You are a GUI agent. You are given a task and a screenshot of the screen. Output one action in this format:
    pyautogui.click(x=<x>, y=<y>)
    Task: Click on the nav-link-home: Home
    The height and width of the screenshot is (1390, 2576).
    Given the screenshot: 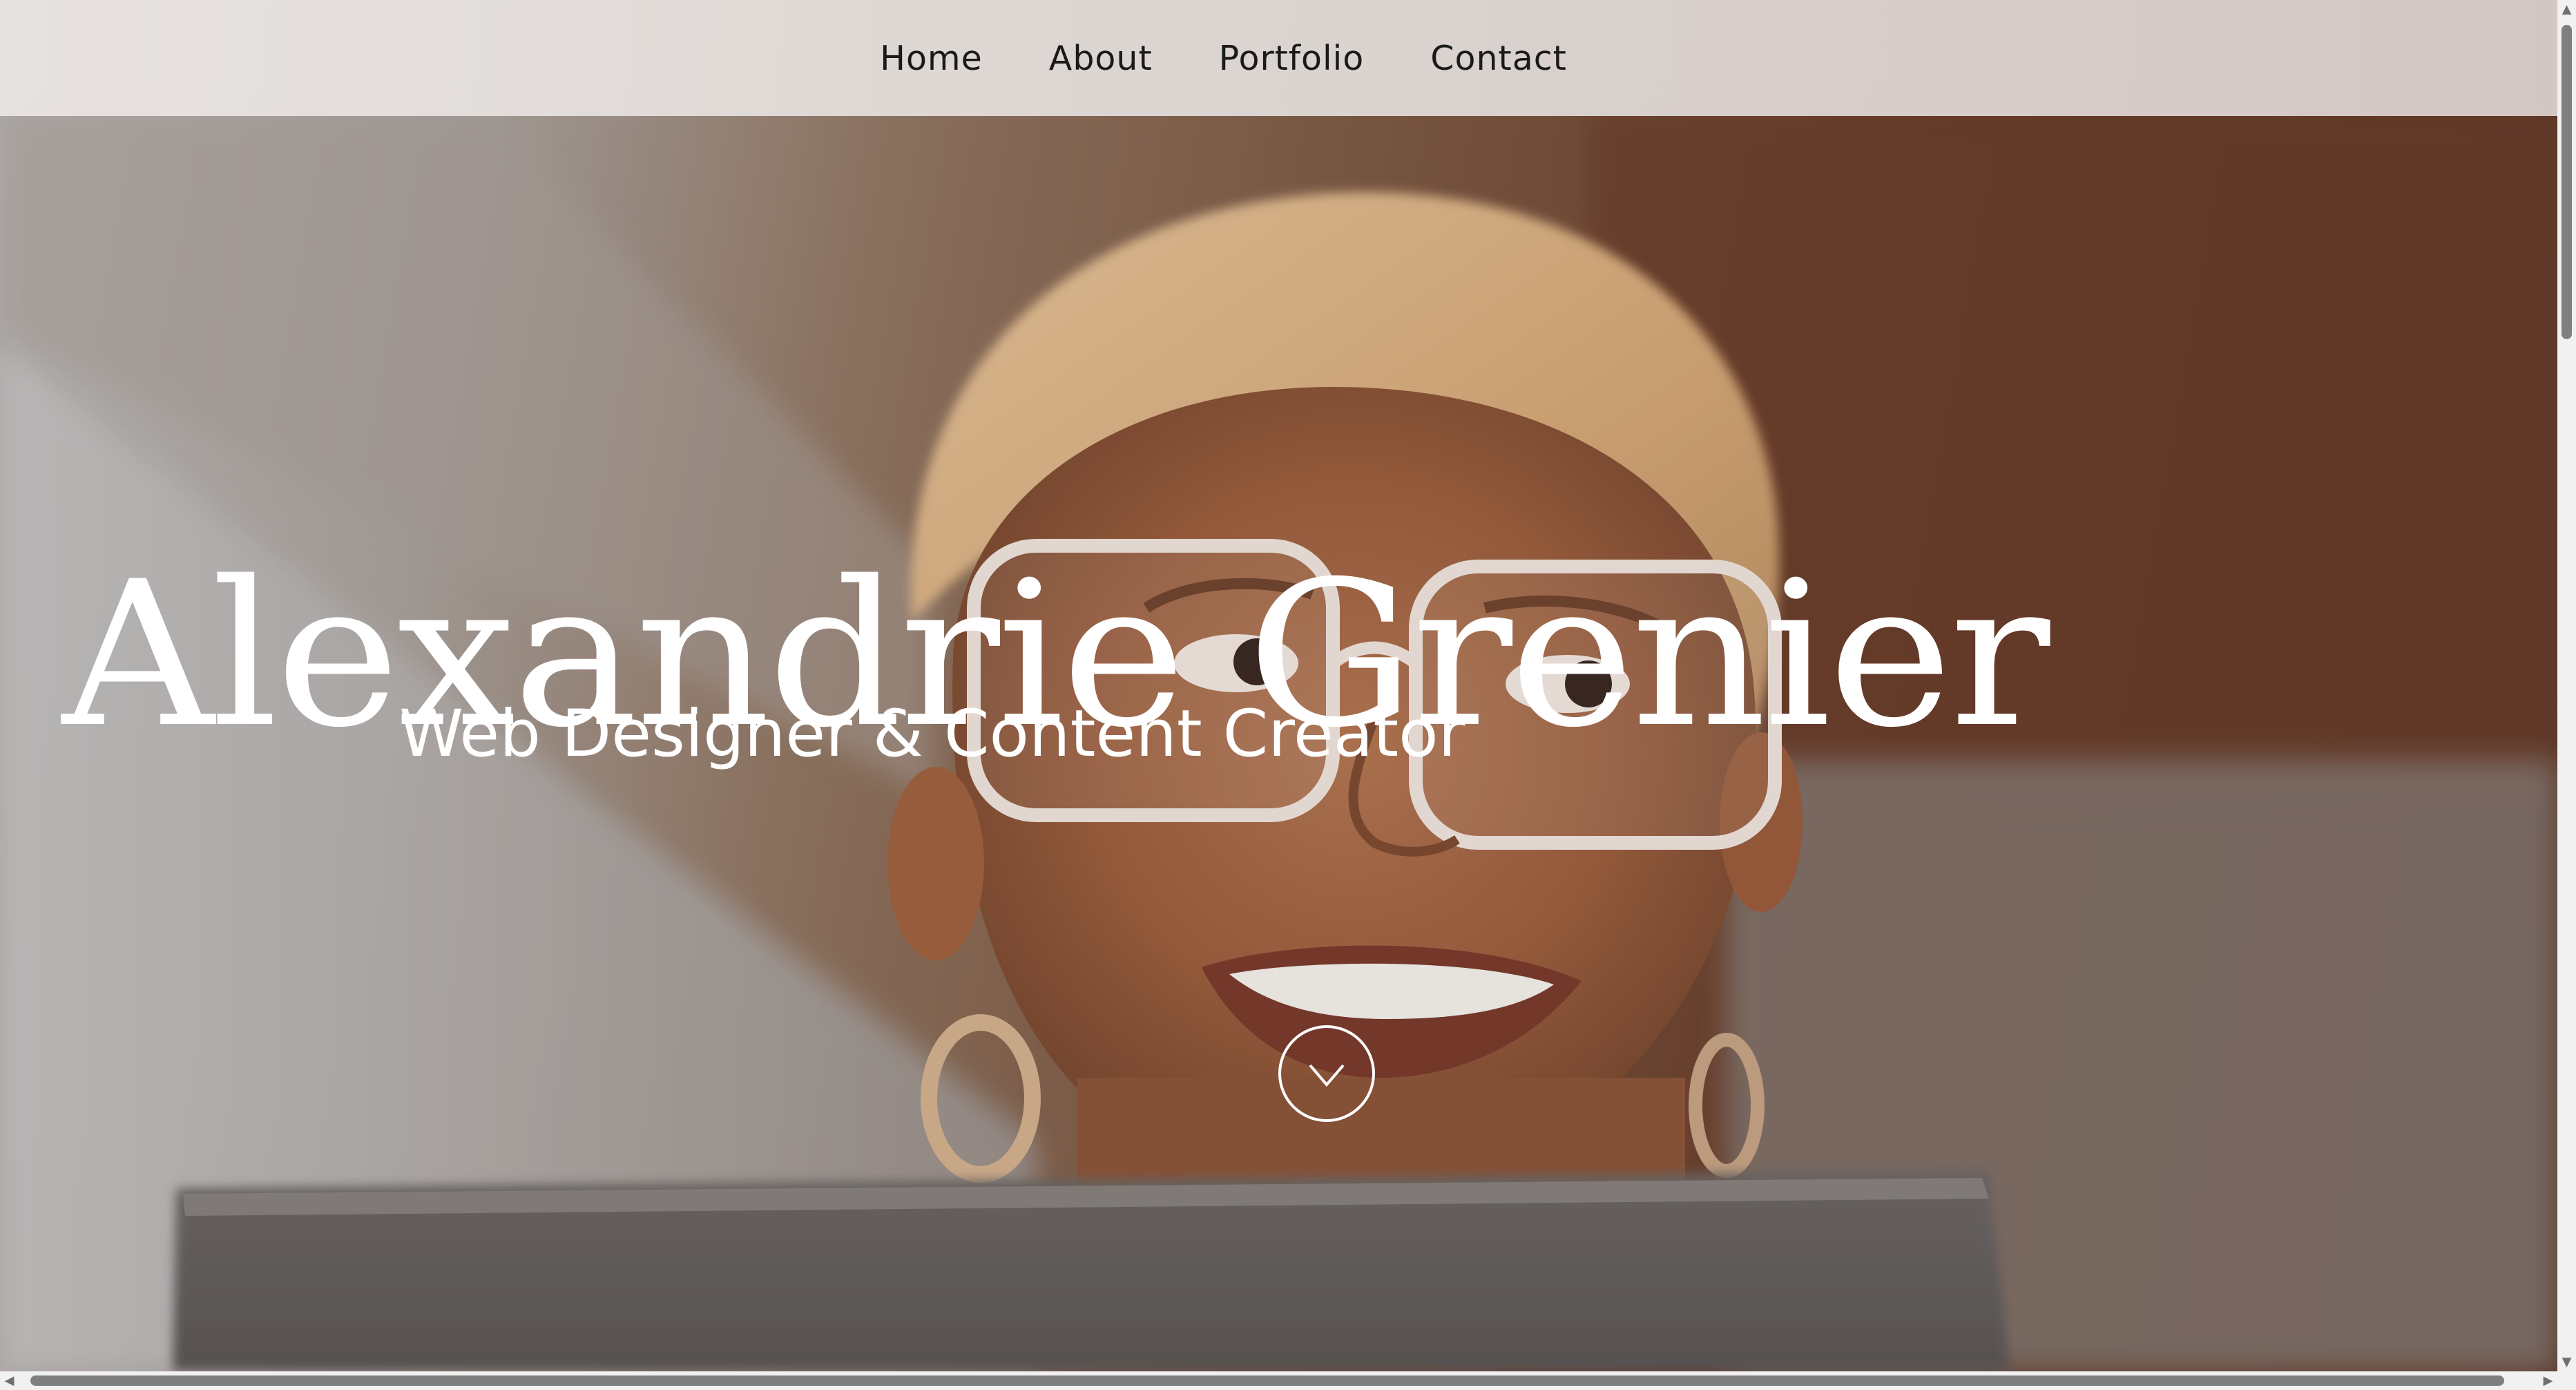 What is the action you would take?
    pyautogui.click(x=931, y=59)
    